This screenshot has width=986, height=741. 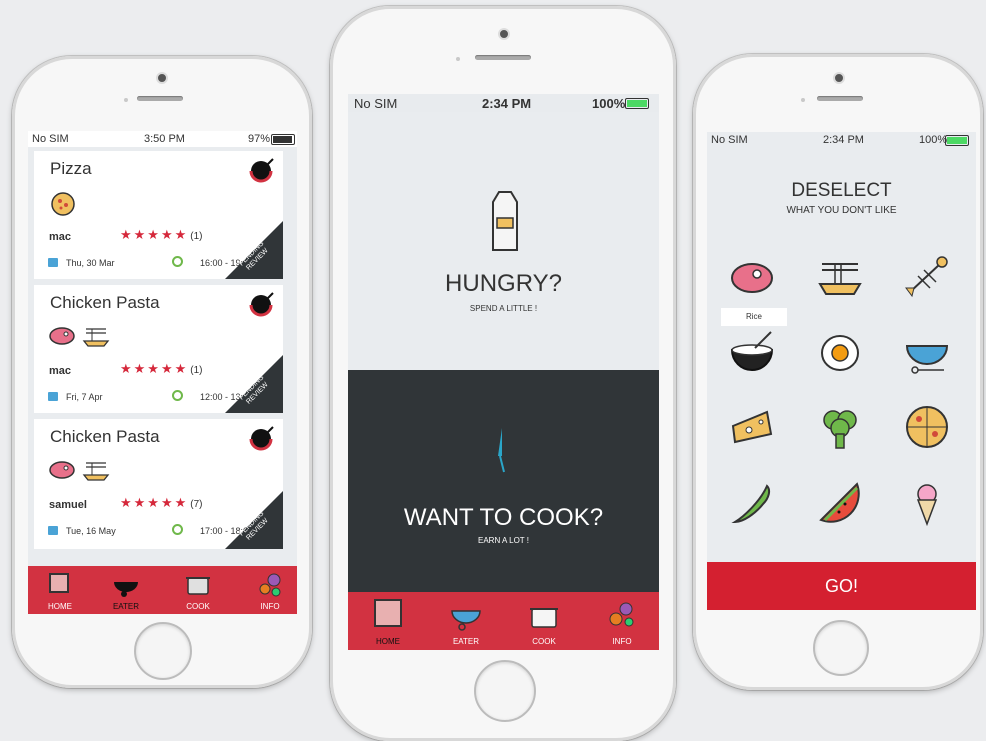 I want to click on knife-icon, so click(x=501, y=450).